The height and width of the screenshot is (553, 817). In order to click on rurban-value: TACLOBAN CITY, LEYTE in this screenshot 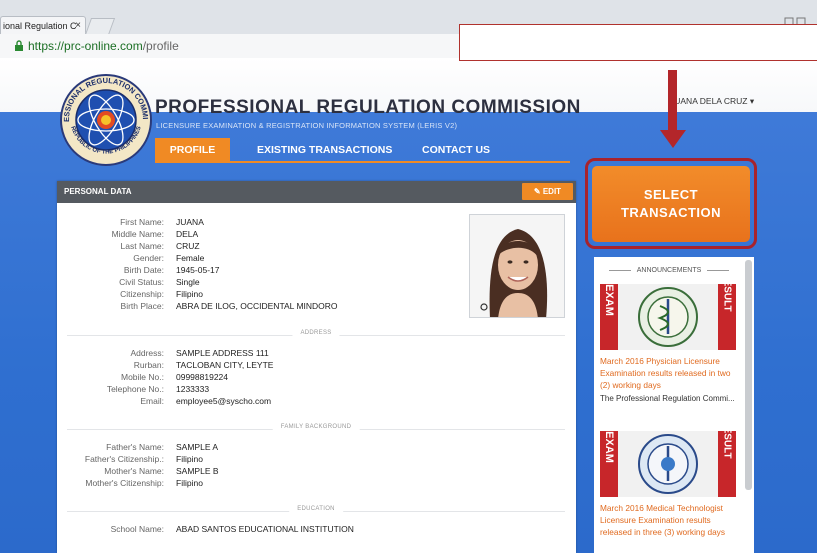, I will do `click(225, 365)`.